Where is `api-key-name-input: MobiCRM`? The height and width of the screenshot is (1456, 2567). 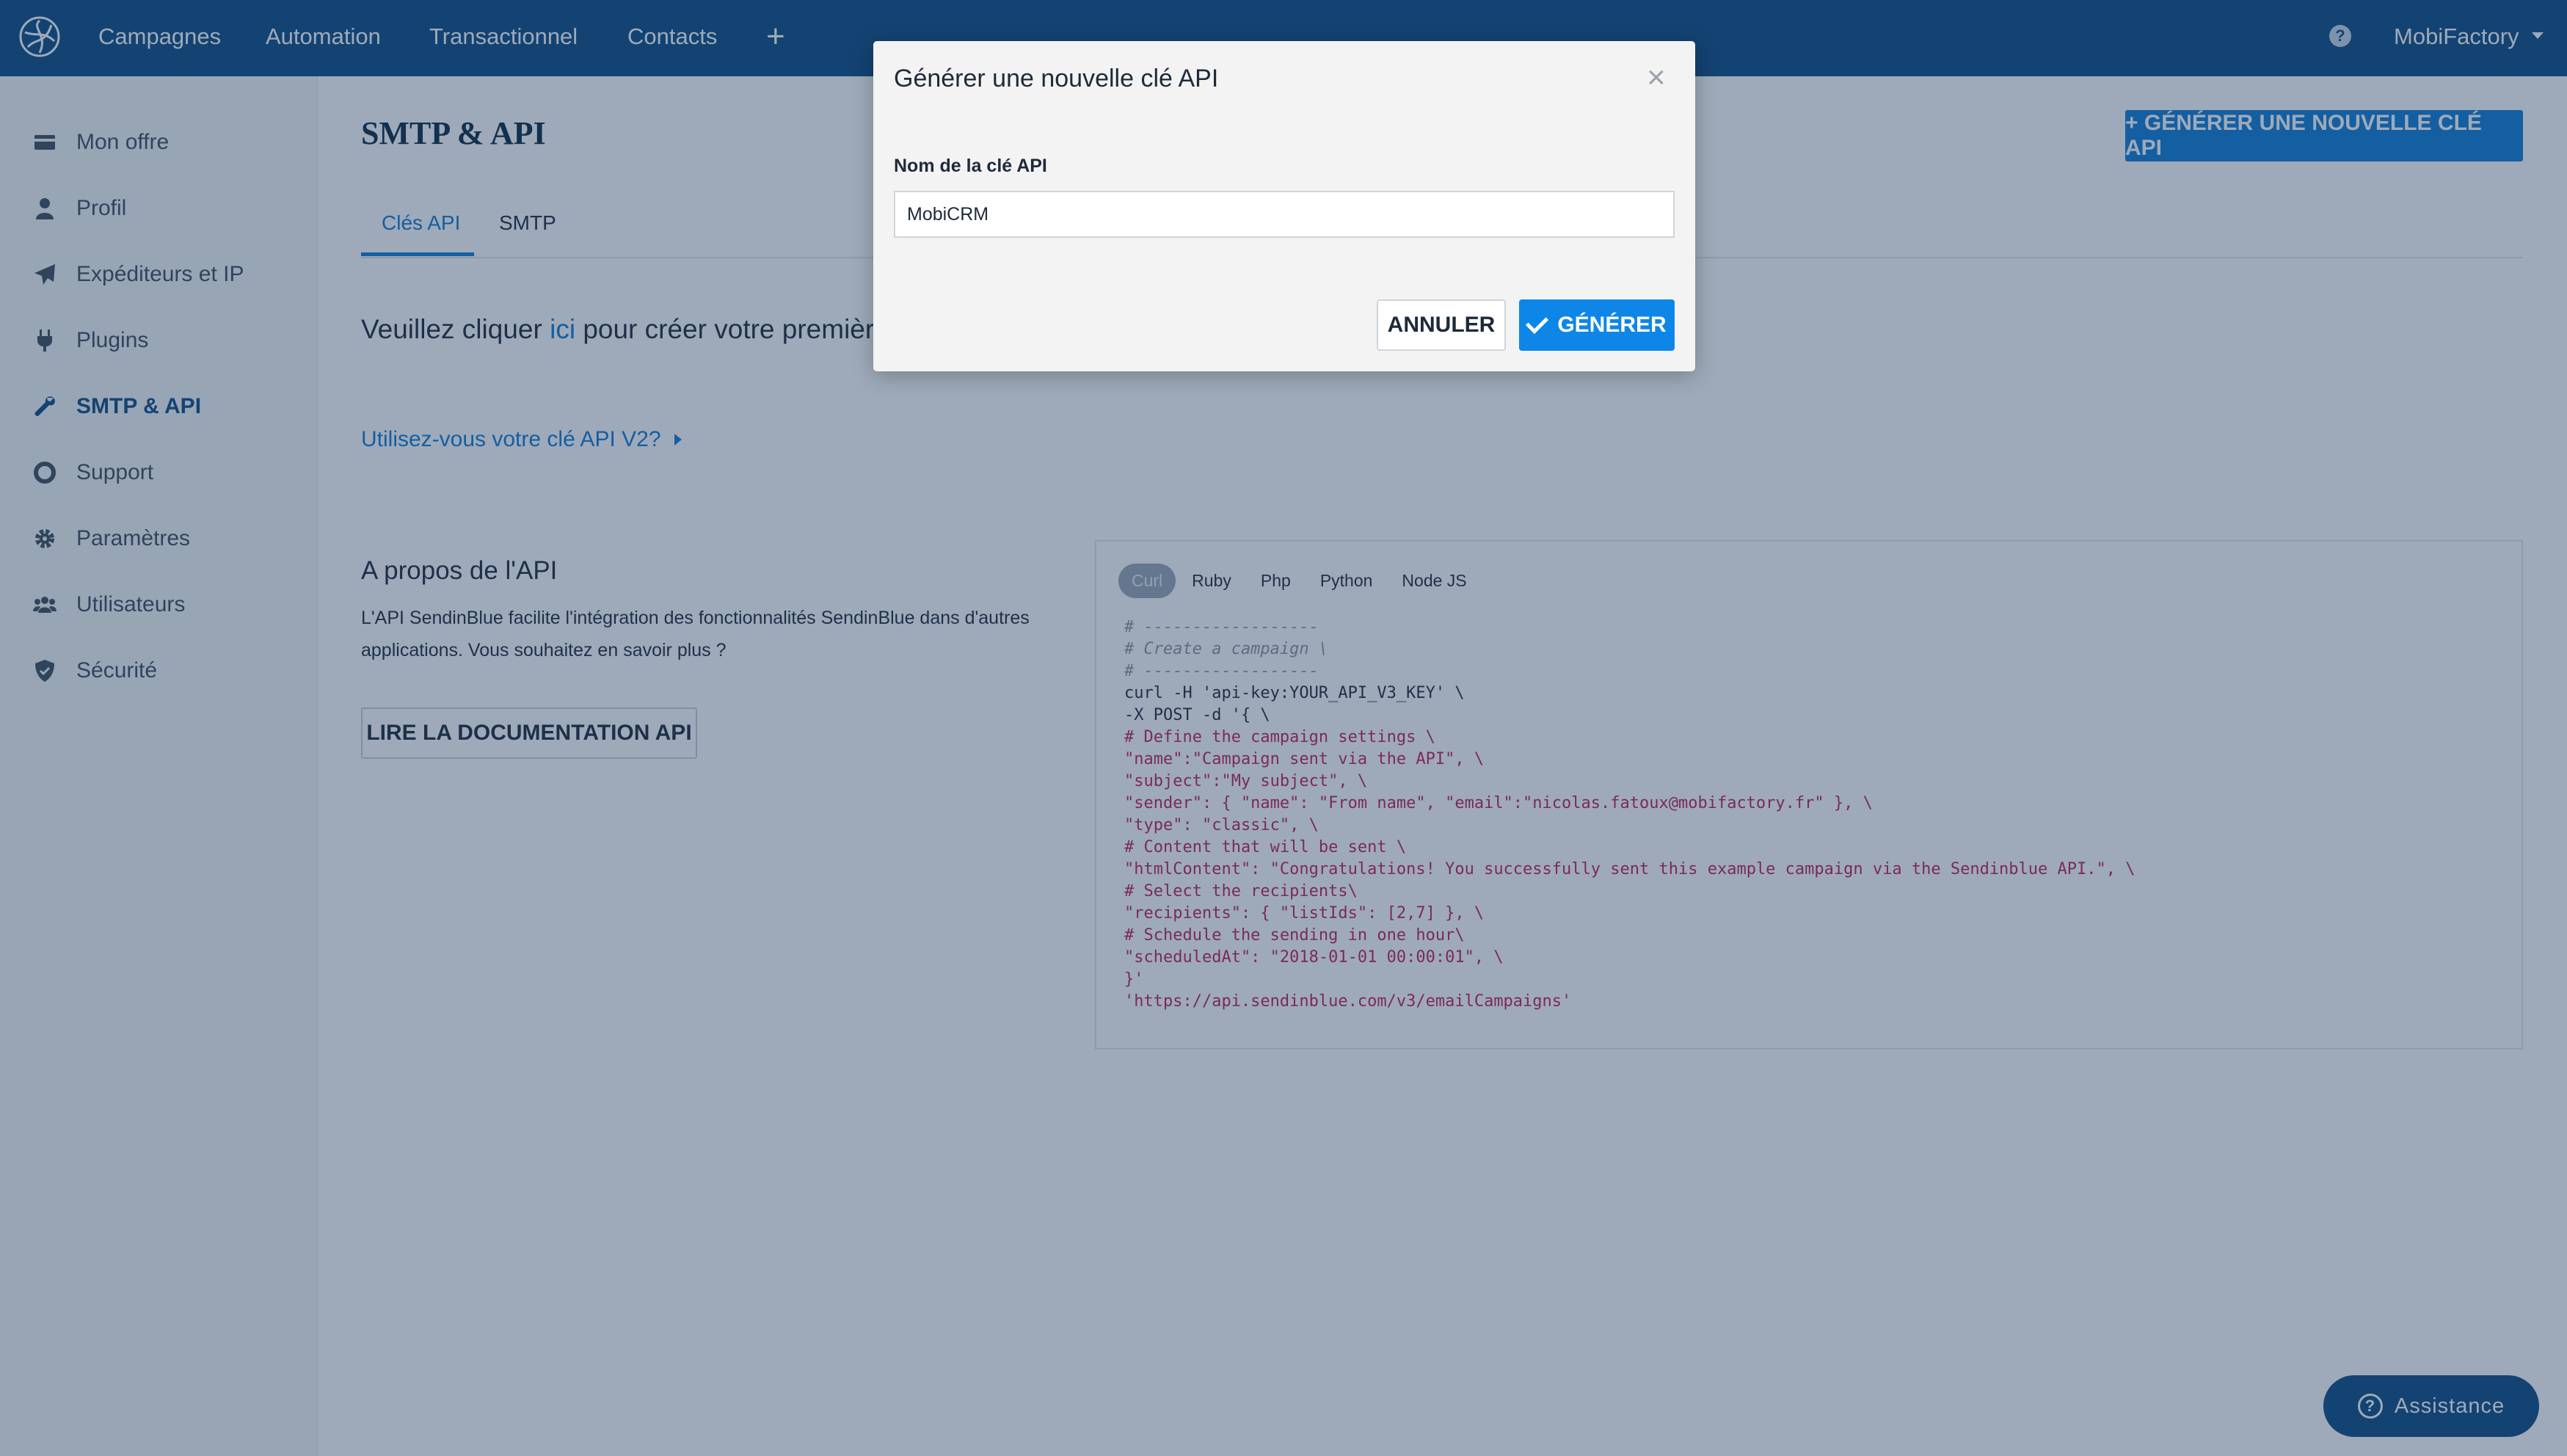 api-key-name-input: MobiCRM is located at coordinates (1284, 214).